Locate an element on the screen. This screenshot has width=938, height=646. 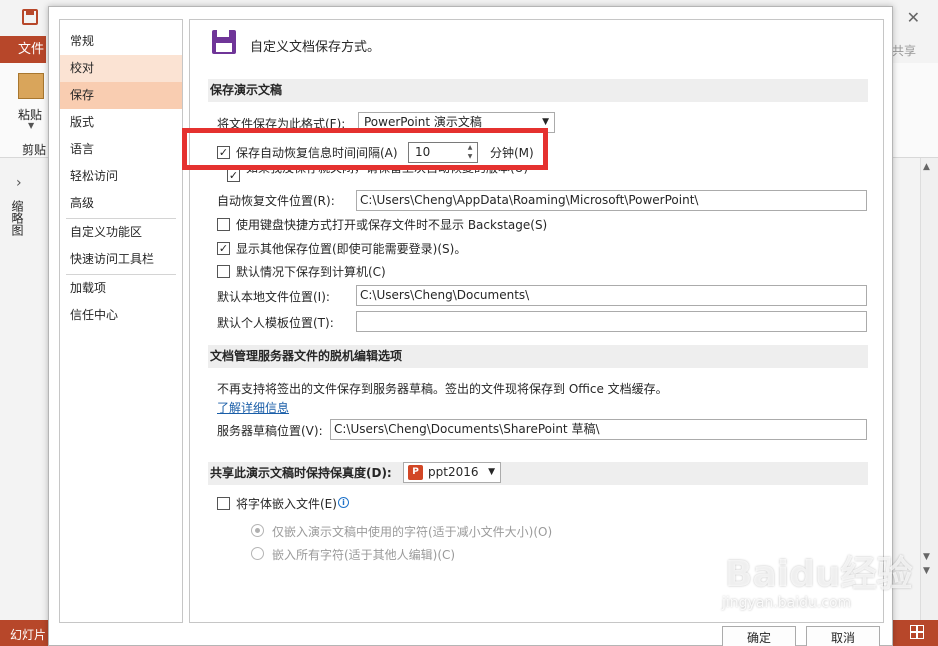
show-more-locations-label: 显示其他保存位置(即使可能需要登录)(S)。 is located at coordinates (351, 249).